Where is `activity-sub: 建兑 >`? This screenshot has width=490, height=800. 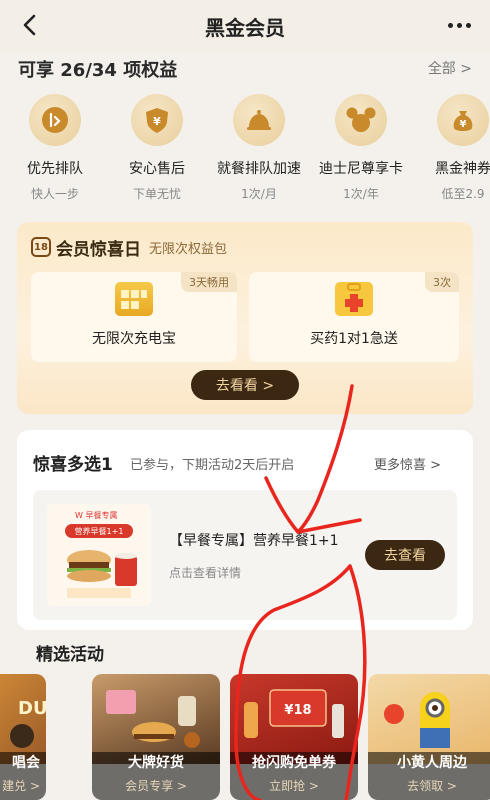
activity-sub: 建兑 > is located at coordinates (21, 786).